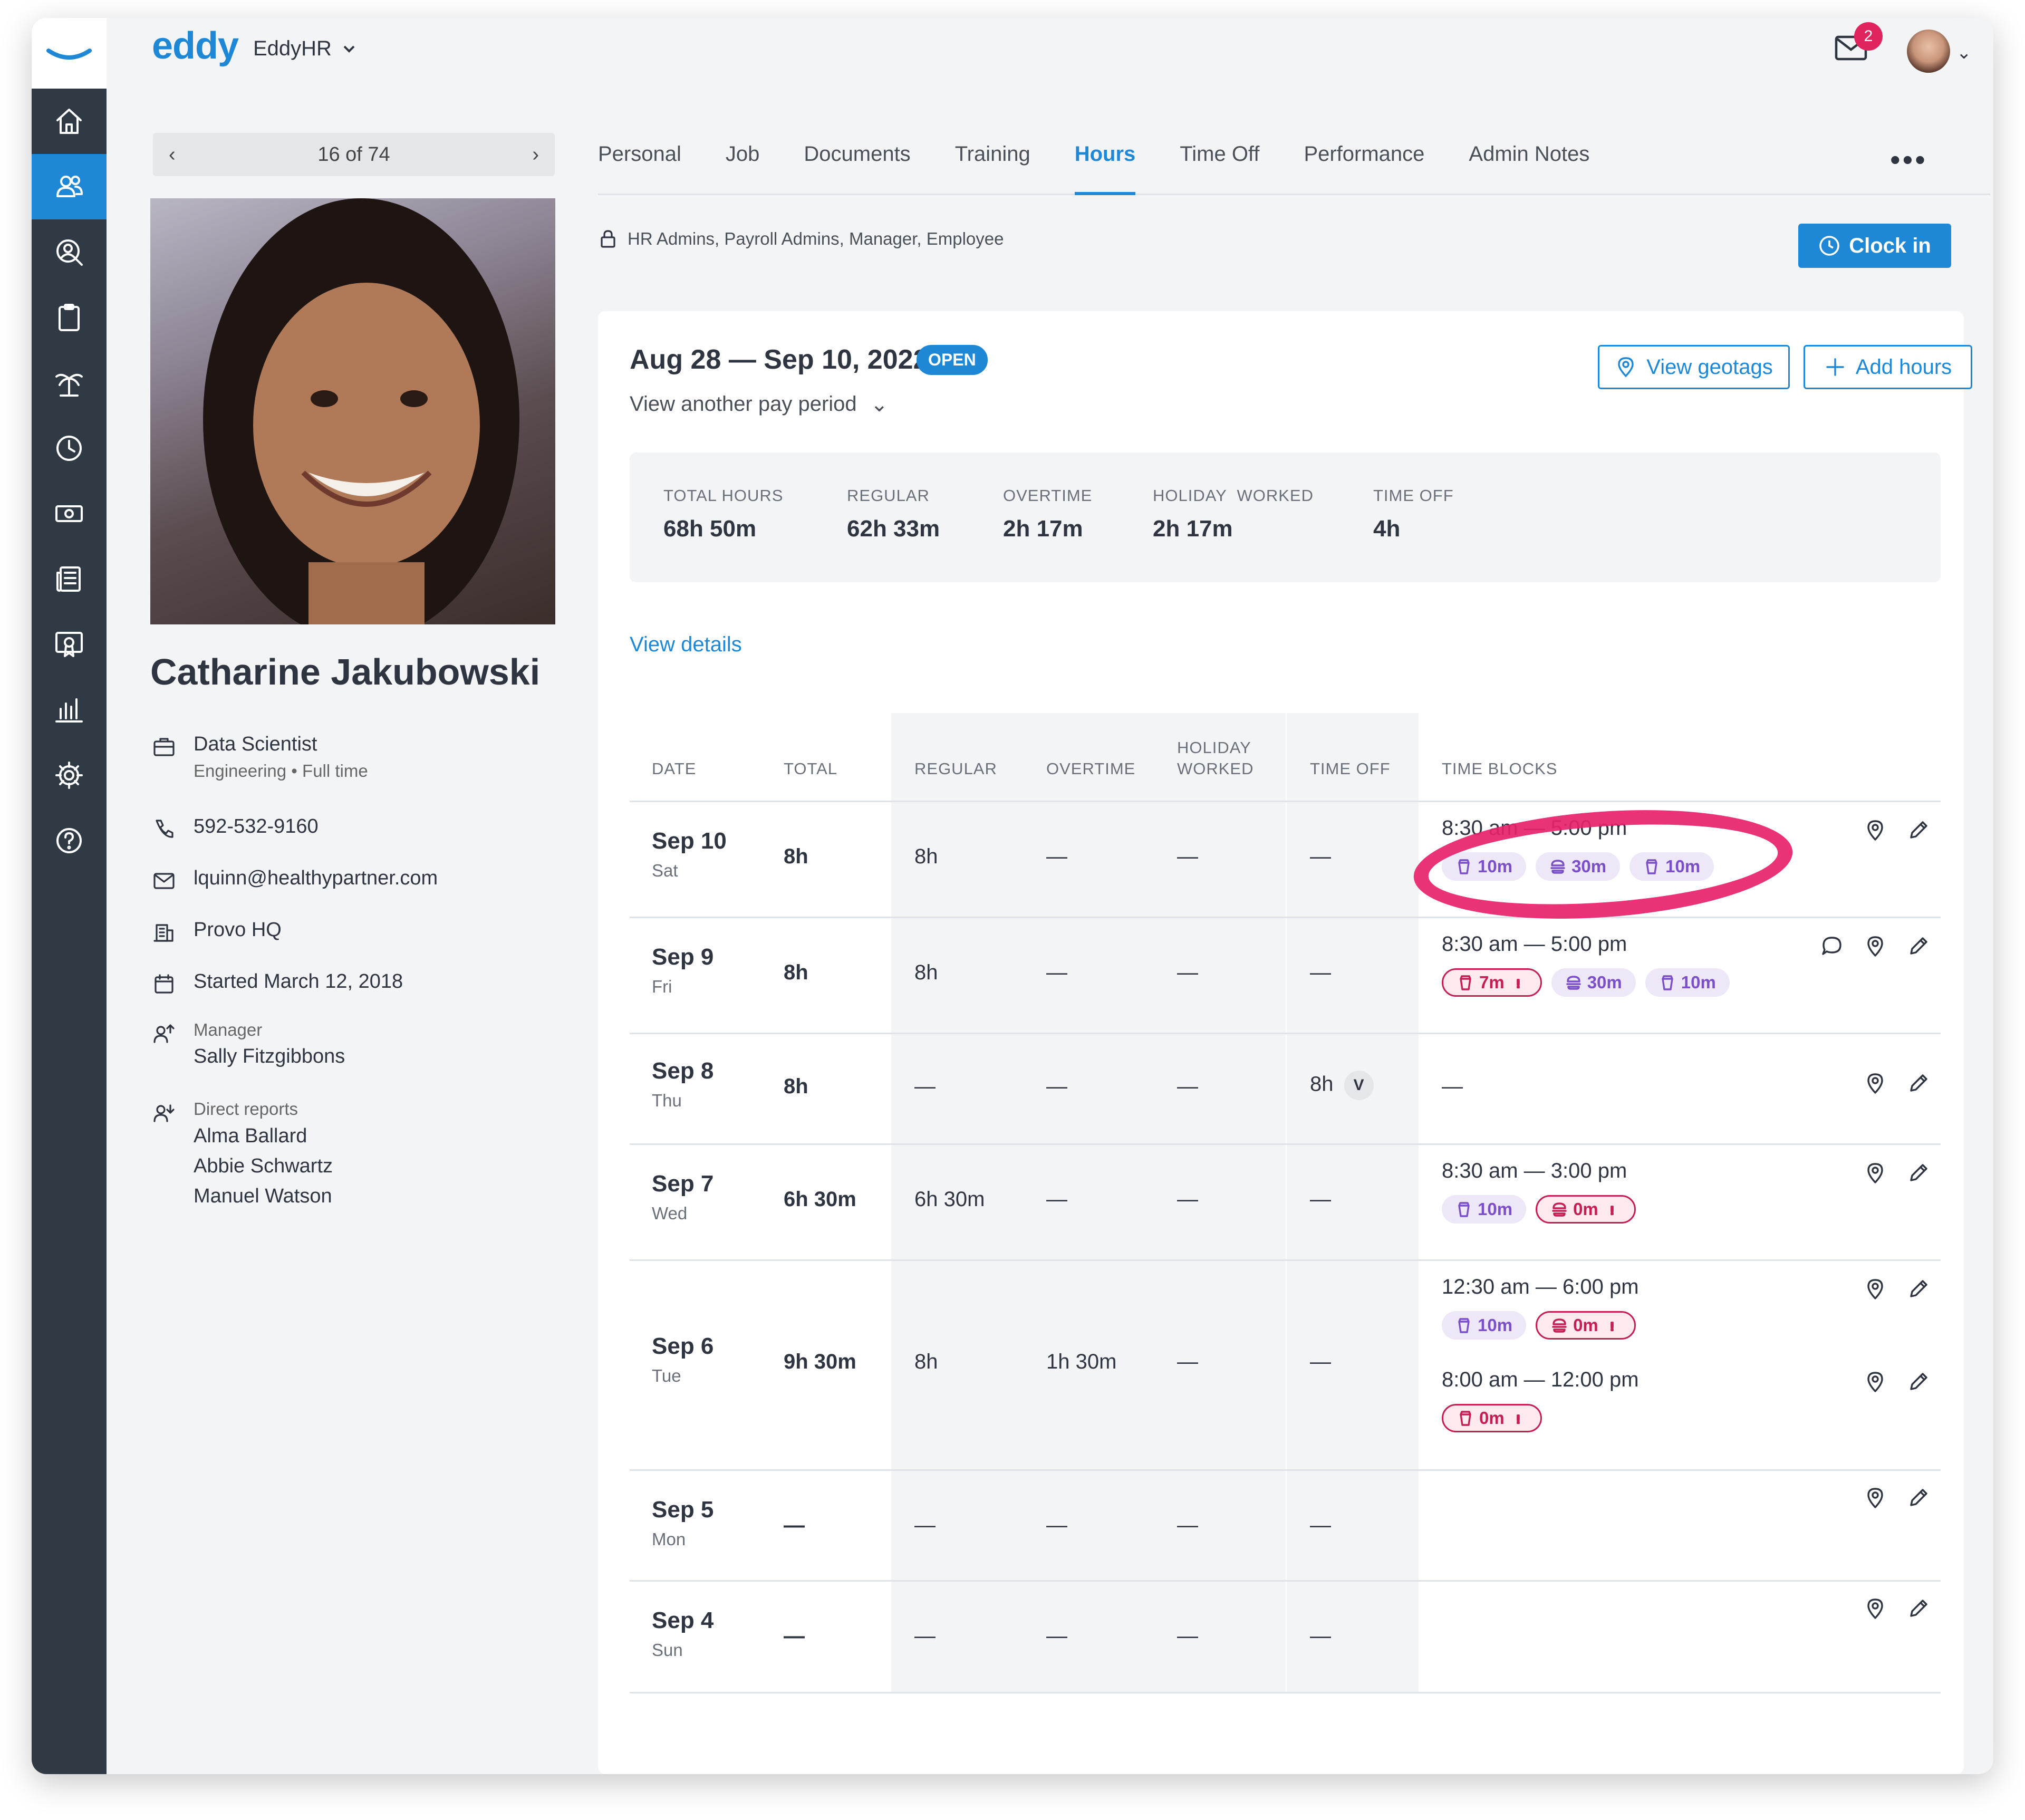  Describe the element at coordinates (1888, 367) in the screenshot. I see `add-hours-button: Add hours` at that location.